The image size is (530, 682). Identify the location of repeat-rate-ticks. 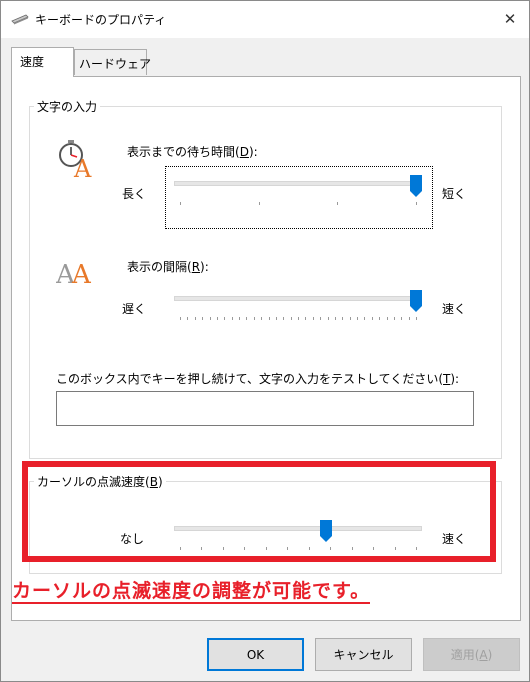
(298, 319).